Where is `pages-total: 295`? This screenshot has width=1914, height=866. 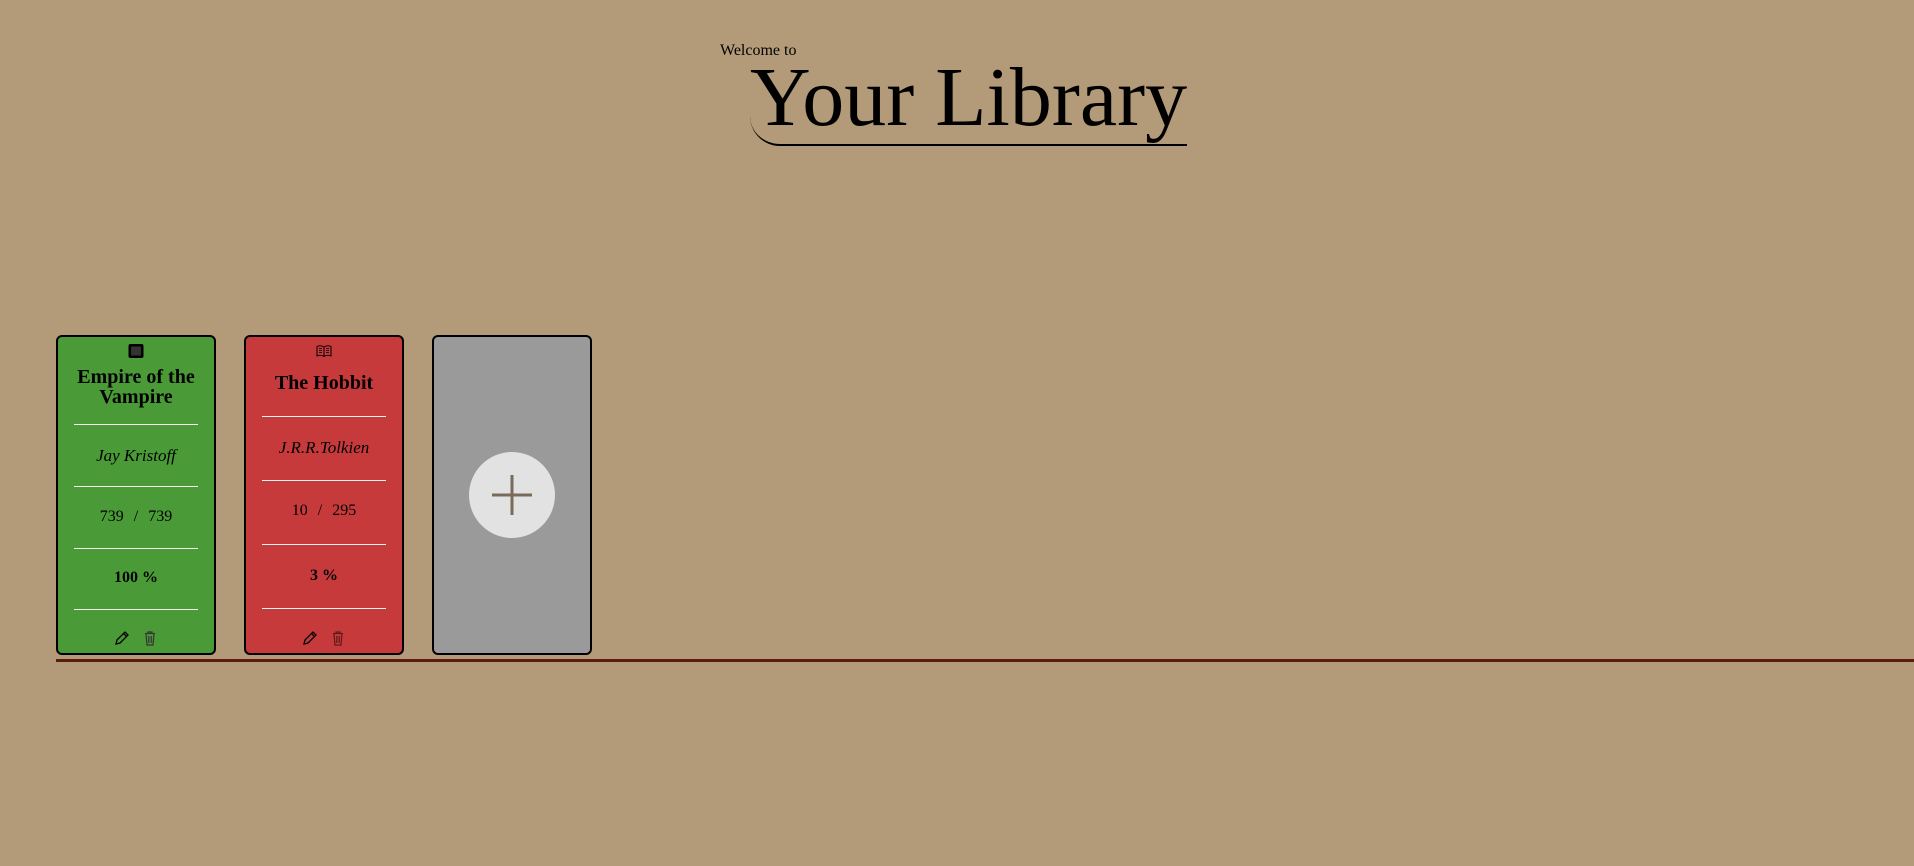
pages-total: 295 is located at coordinates (344, 510).